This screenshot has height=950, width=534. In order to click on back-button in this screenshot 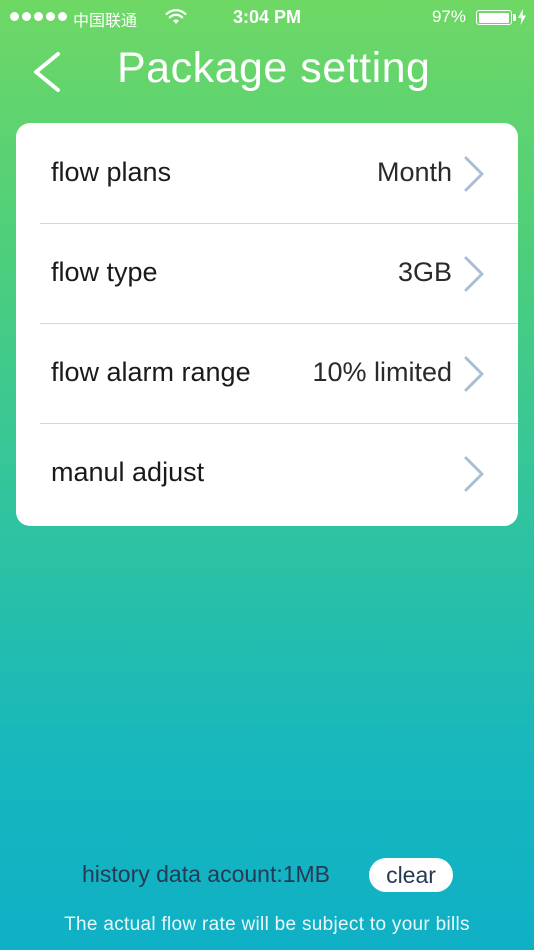, I will do `click(48, 72)`.